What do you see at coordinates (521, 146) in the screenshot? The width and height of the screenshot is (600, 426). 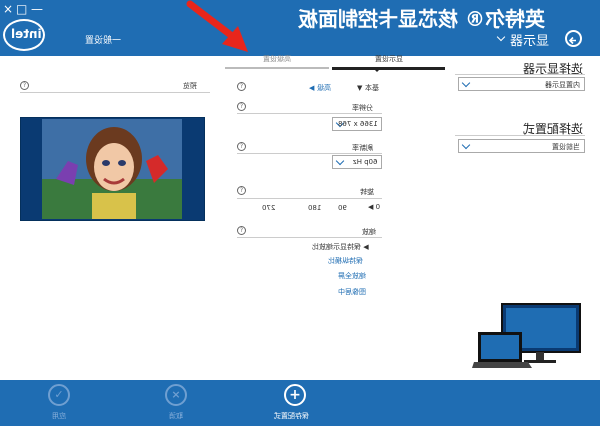 I see `select-profile-dropdown: 当前设置` at bounding box center [521, 146].